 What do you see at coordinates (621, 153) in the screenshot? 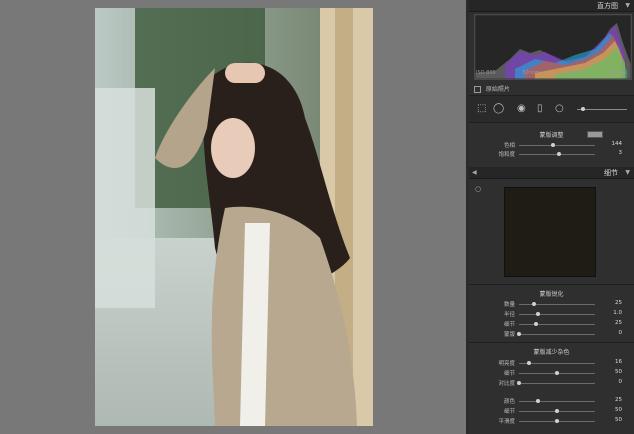
I see `slider-value: 3` at bounding box center [621, 153].